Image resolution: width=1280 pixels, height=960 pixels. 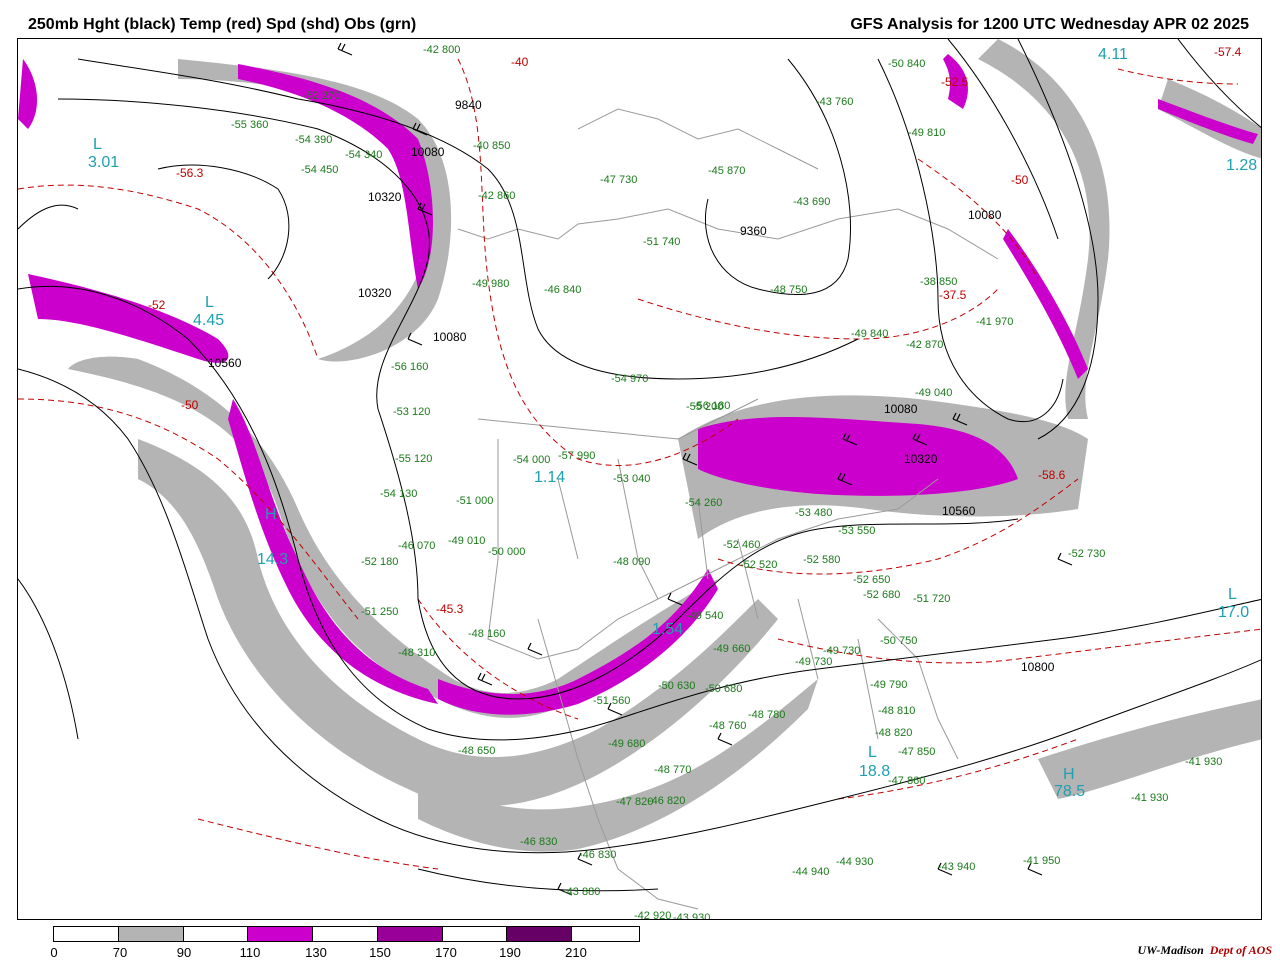 I want to click on station-obs: -42 800, so click(x=441, y=50).